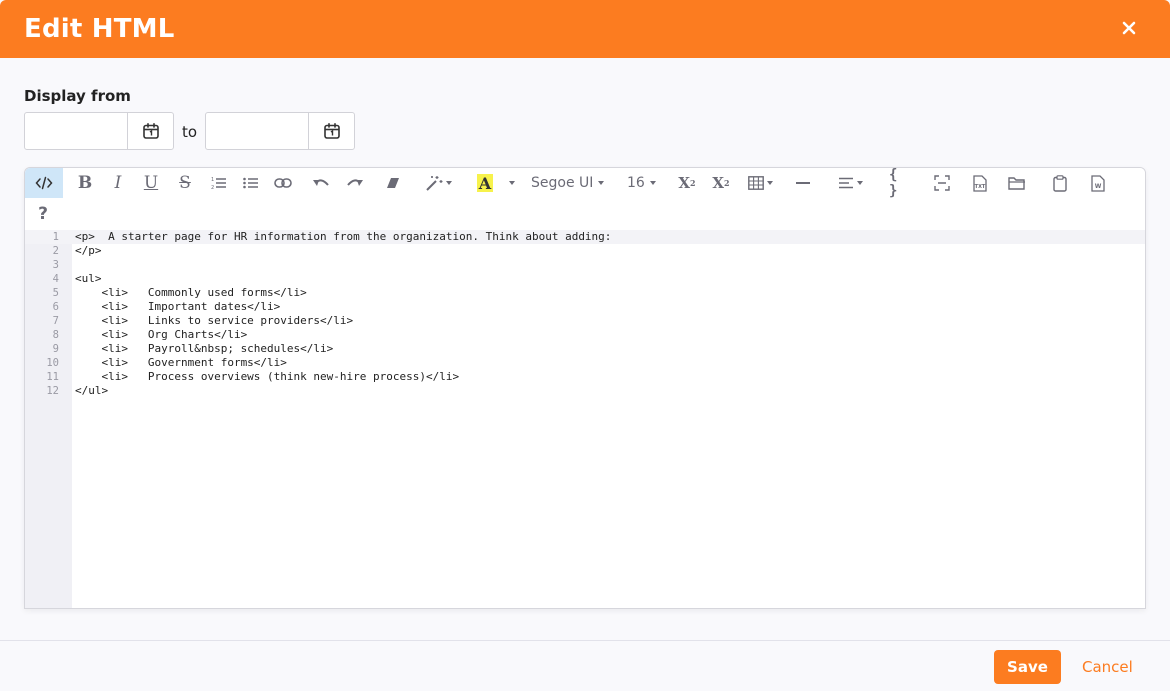 The width and height of the screenshot is (1170, 691). What do you see at coordinates (980, 187) in the screenshot?
I see `svg-text: TXT` at bounding box center [980, 187].